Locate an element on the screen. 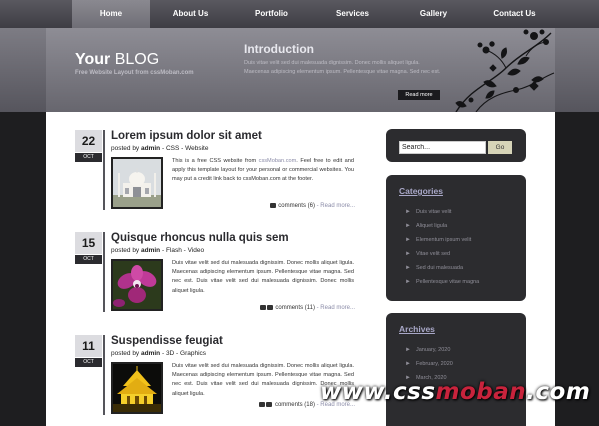 The image size is (599, 426). archive-item: ► January, 2020 is located at coordinates (429, 350).